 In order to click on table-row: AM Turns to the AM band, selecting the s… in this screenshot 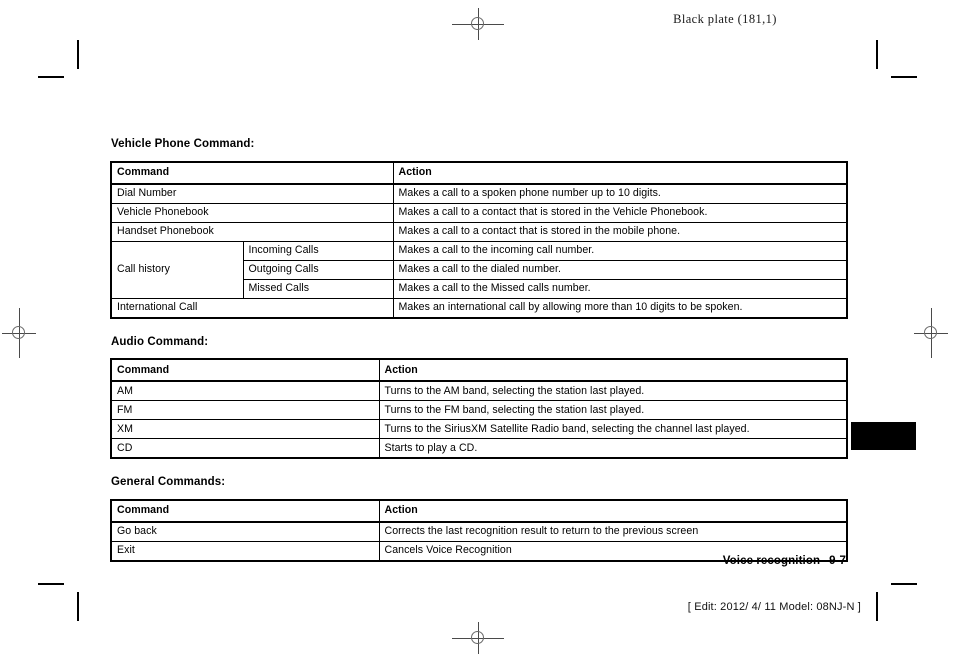, I will do `click(479, 391)`.